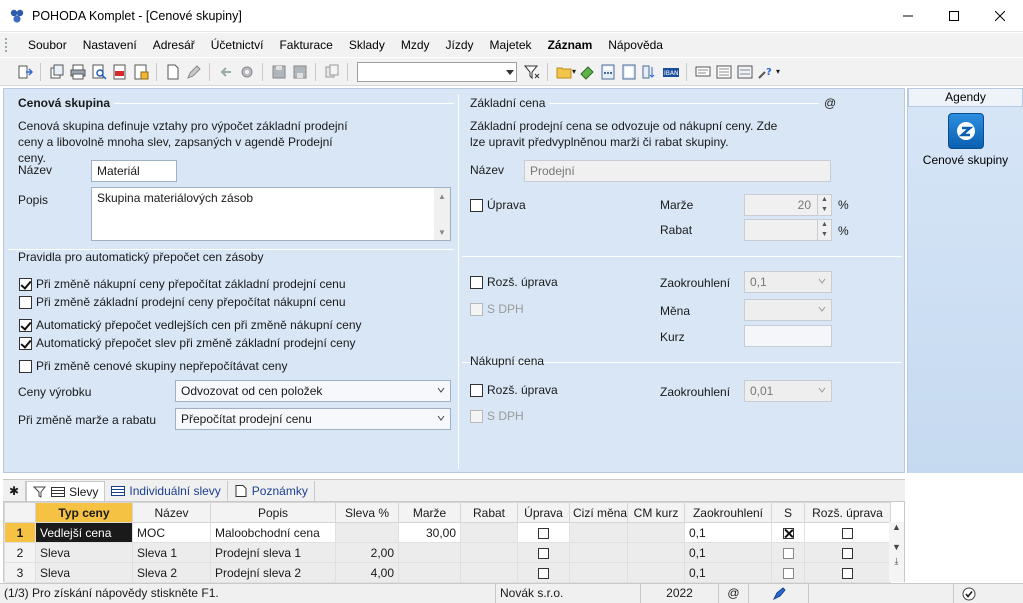  What do you see at coordinates (99, 72) in the screenshot?
I see `print-preview-icon` at bounding box center [99, 72].